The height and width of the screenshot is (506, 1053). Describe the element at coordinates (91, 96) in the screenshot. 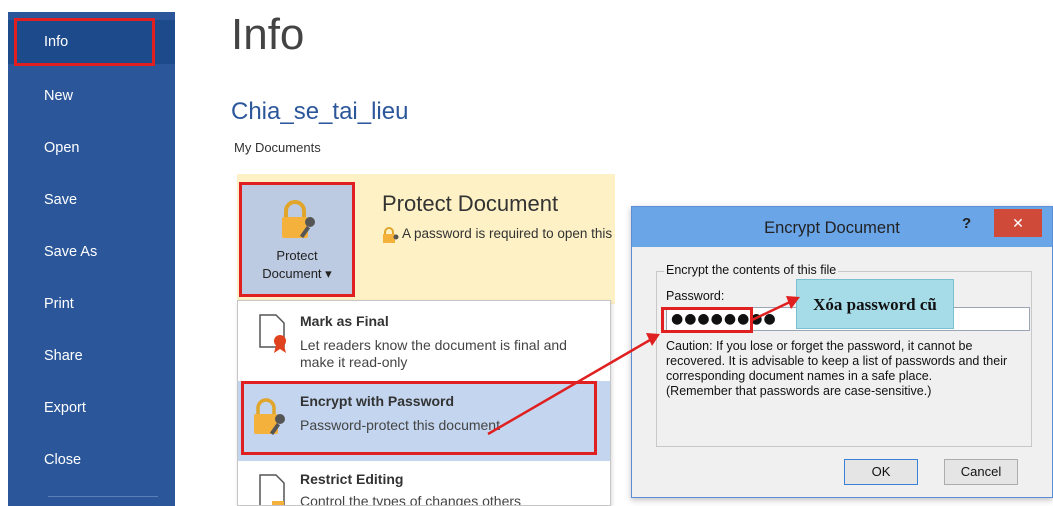

I see `sidebar-item-new: New` at that location.